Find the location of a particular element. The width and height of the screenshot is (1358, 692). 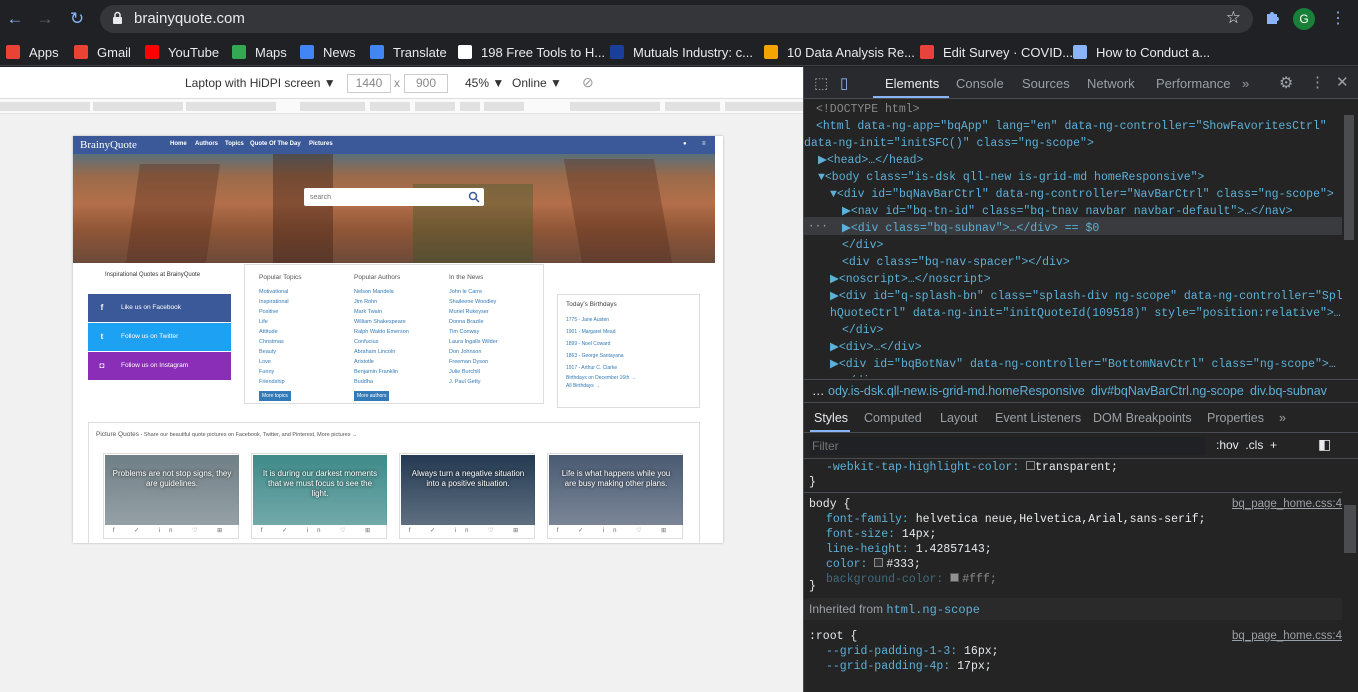

birthday-link: 1917 - Arthur C. Clarke is located at coordinates (628, 368).